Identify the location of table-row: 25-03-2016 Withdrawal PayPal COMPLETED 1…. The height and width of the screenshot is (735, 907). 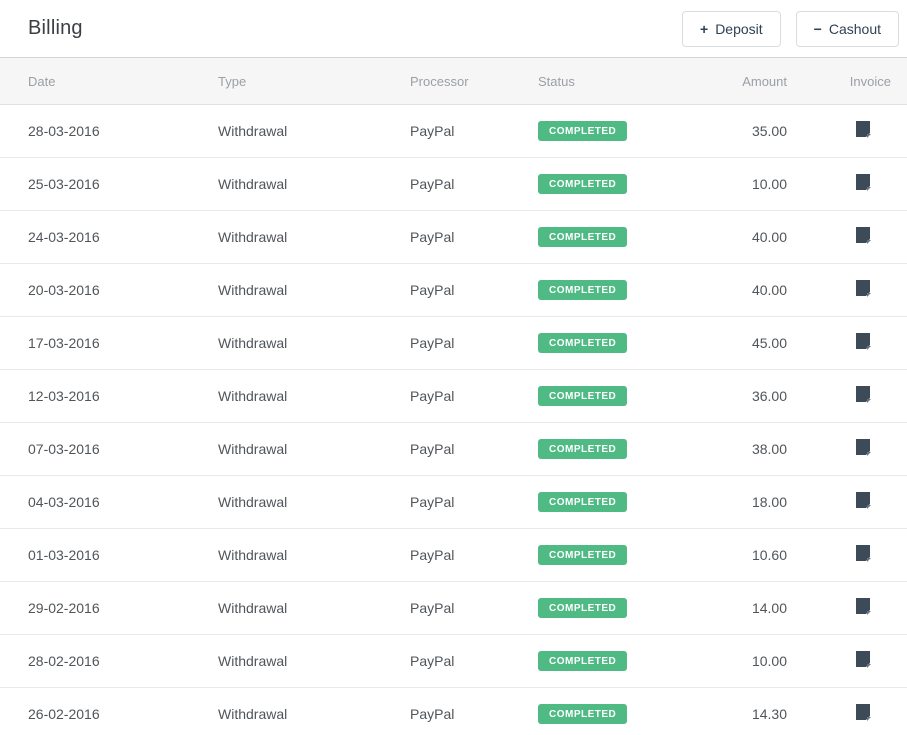
(453, 184).